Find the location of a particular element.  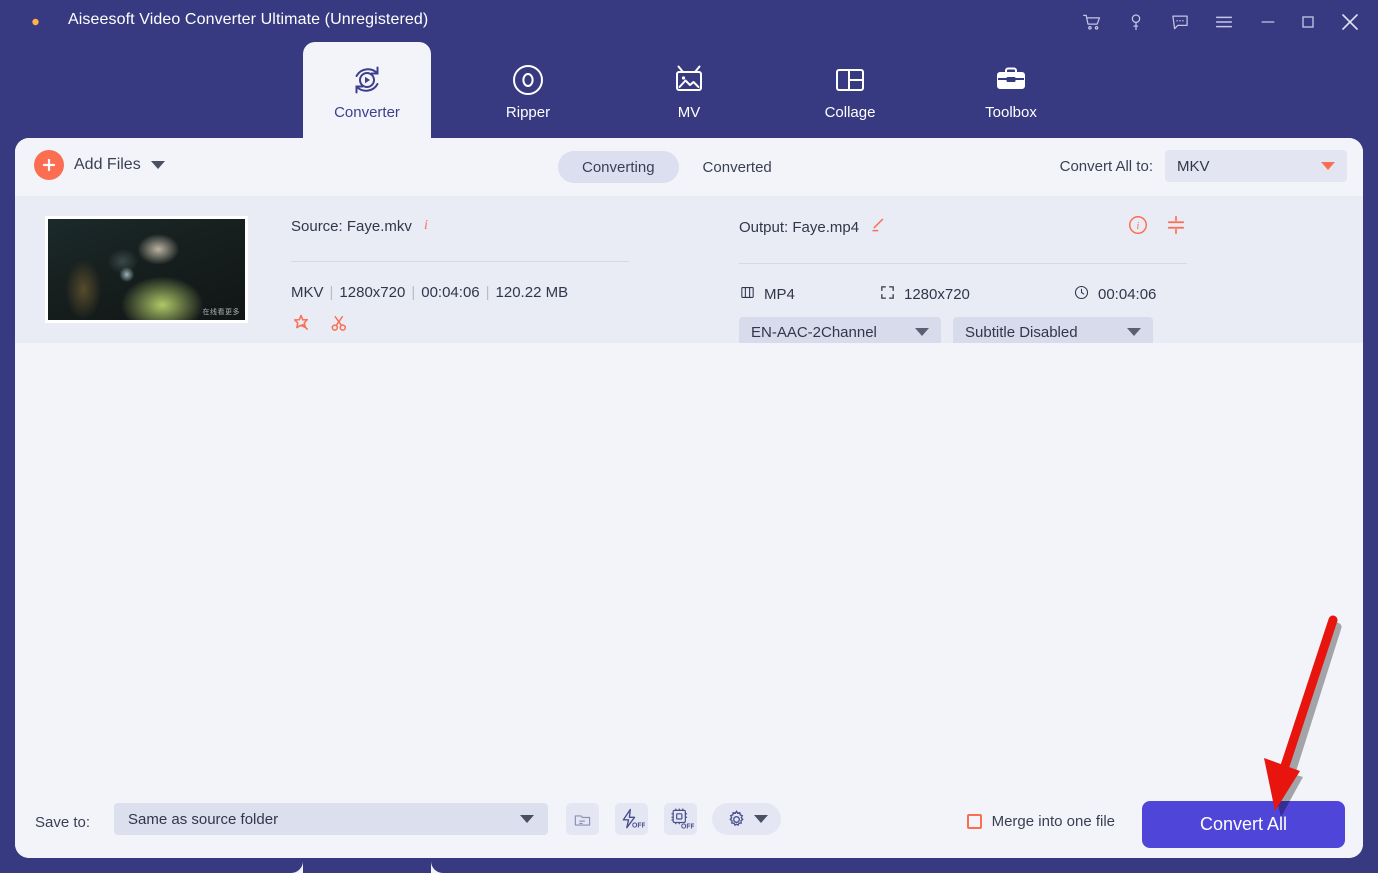

output-metadata: MP4 1280x720 00:04:06 is located at coordinates (963, 294).